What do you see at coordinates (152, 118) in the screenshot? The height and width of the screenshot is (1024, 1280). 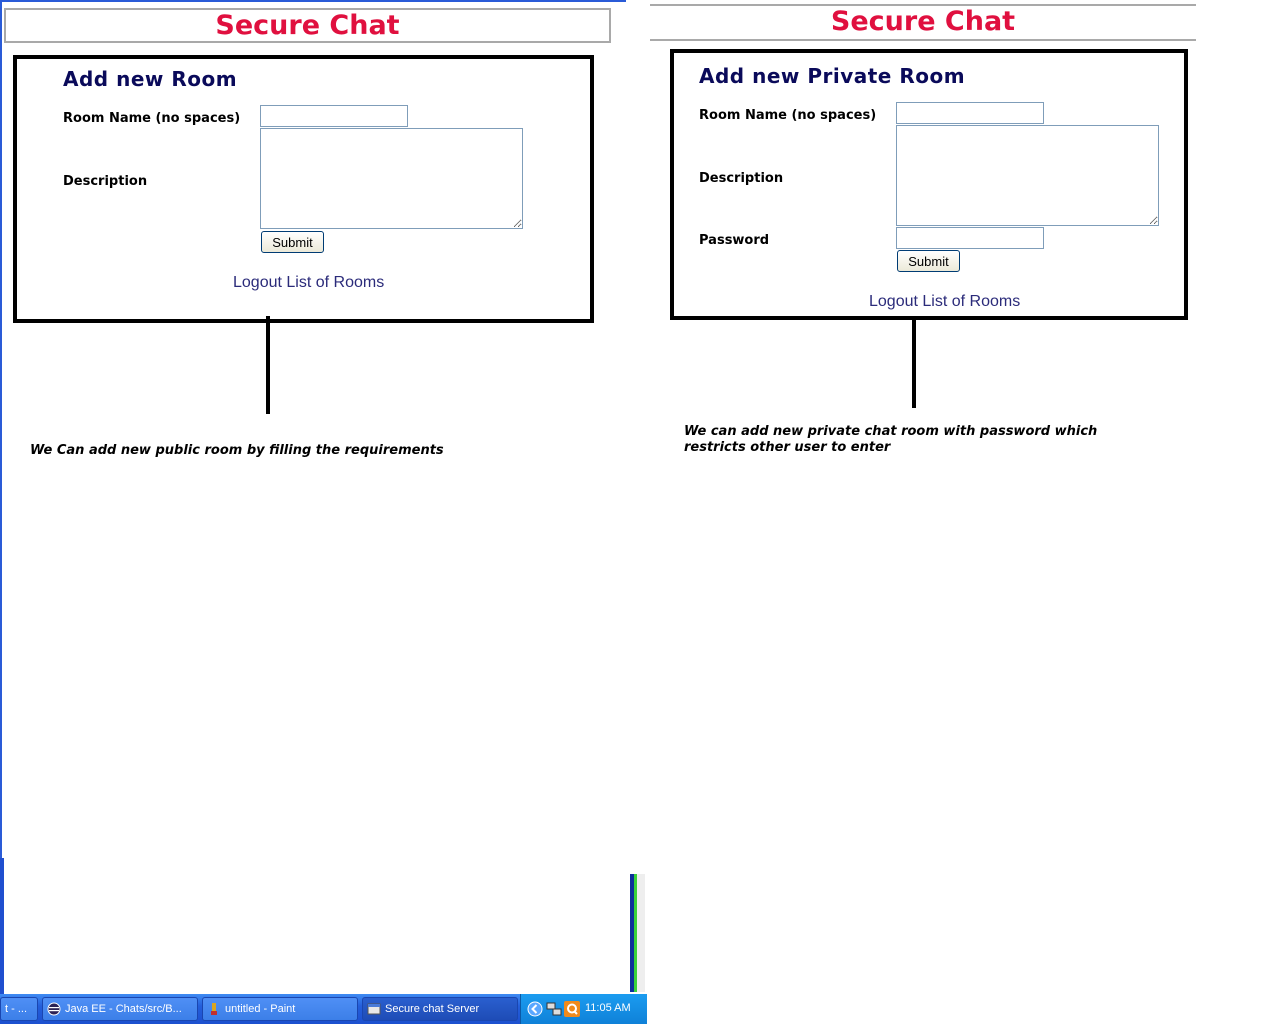 I see `room-name-label: Room Name (no spaces)` at bounding box center [152, 118].